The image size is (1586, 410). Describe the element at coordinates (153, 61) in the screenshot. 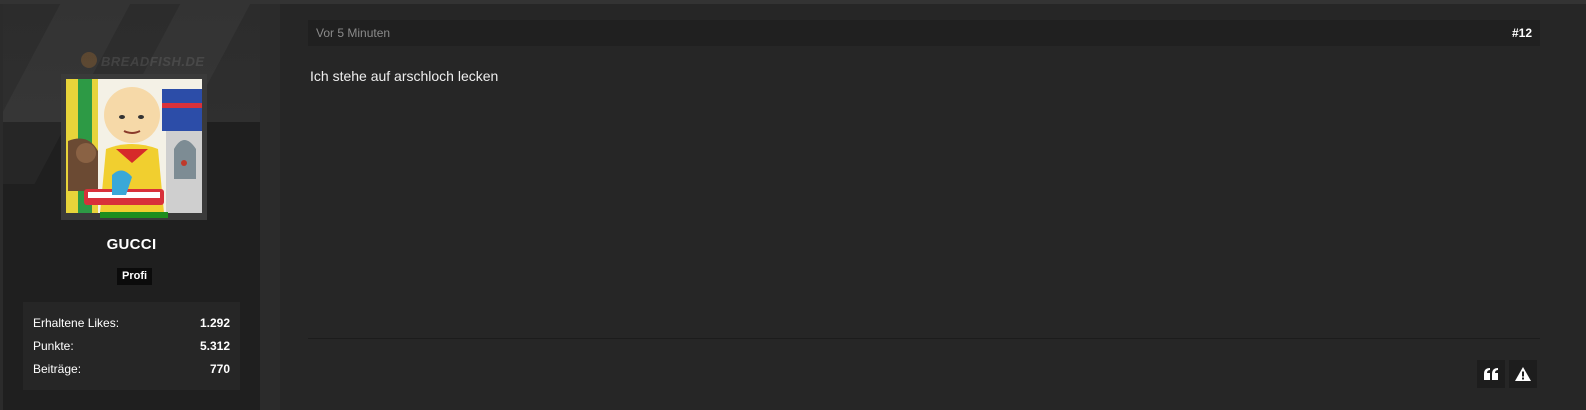

I see `banner-watermark: BREADFISH.DE` at that location.